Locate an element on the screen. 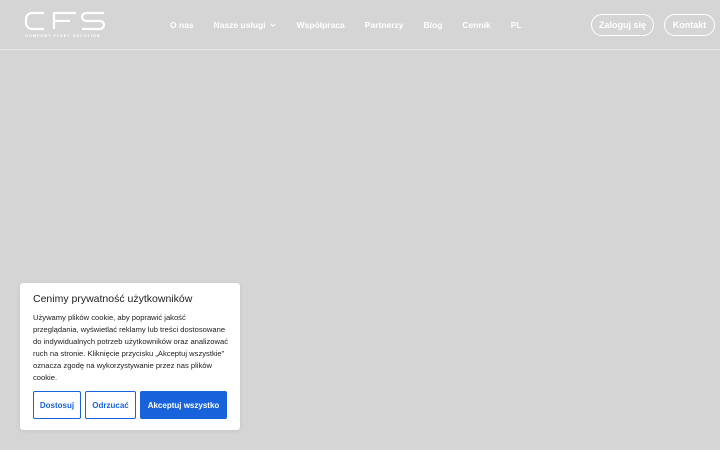 The width and height of the screenshot is (720, 450). nav-item-label: PL is located at coordinates (516, 25).